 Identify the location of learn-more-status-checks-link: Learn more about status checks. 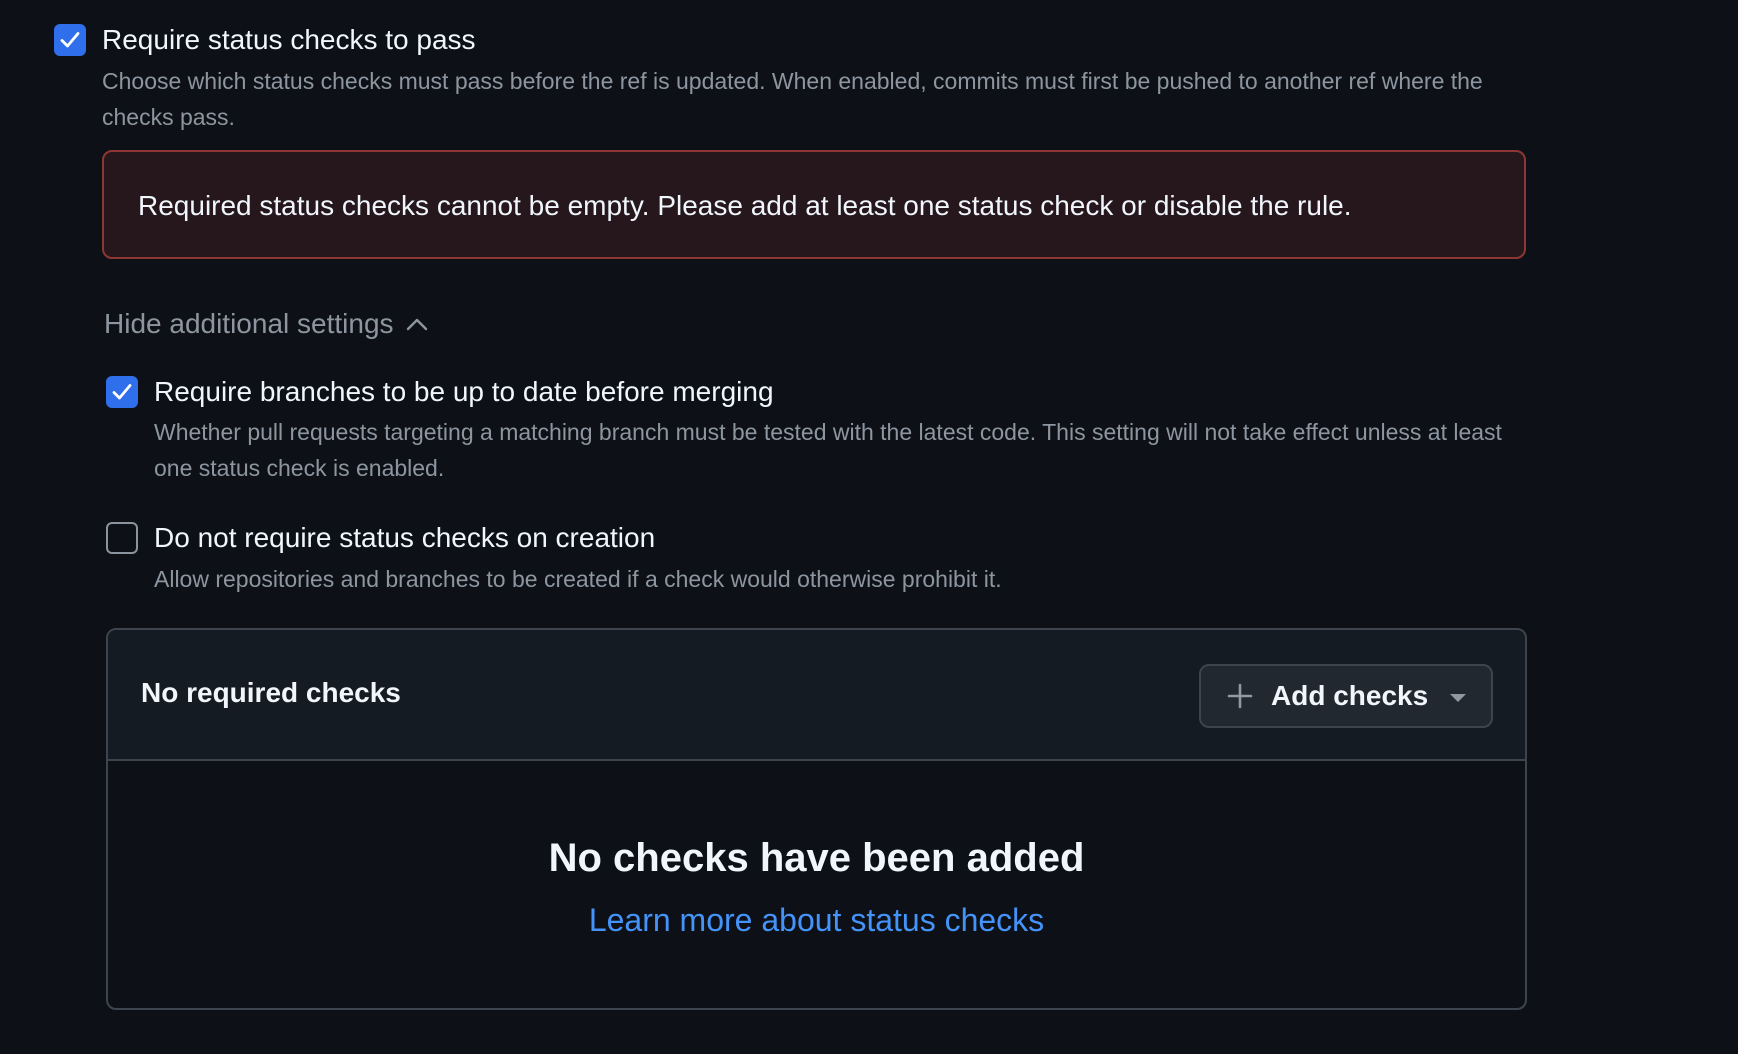
(816, 920).